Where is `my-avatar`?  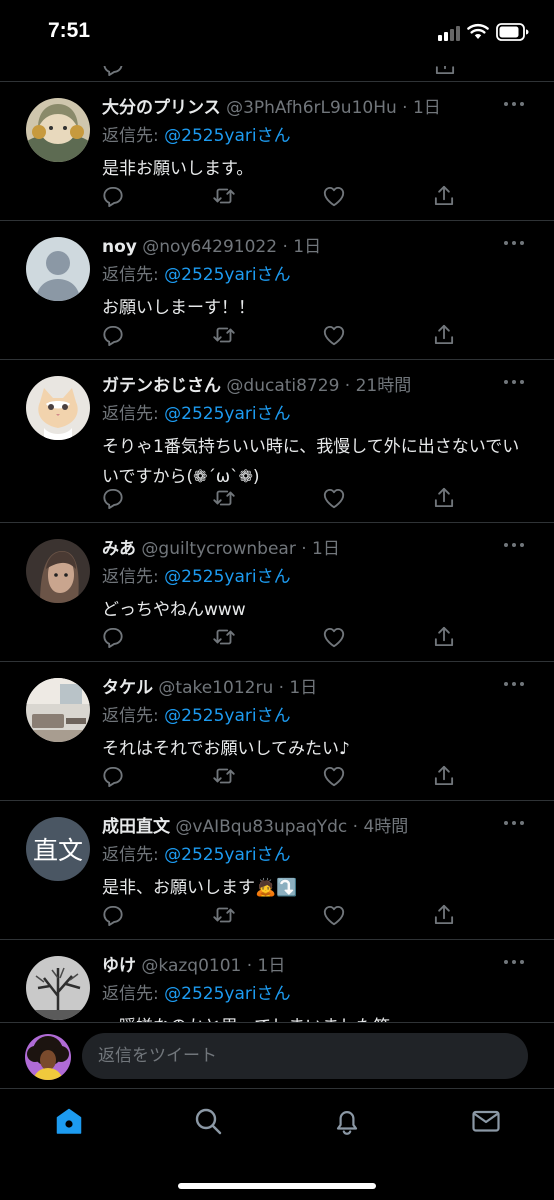 my-avatar is located at coordinates (48, 1057).